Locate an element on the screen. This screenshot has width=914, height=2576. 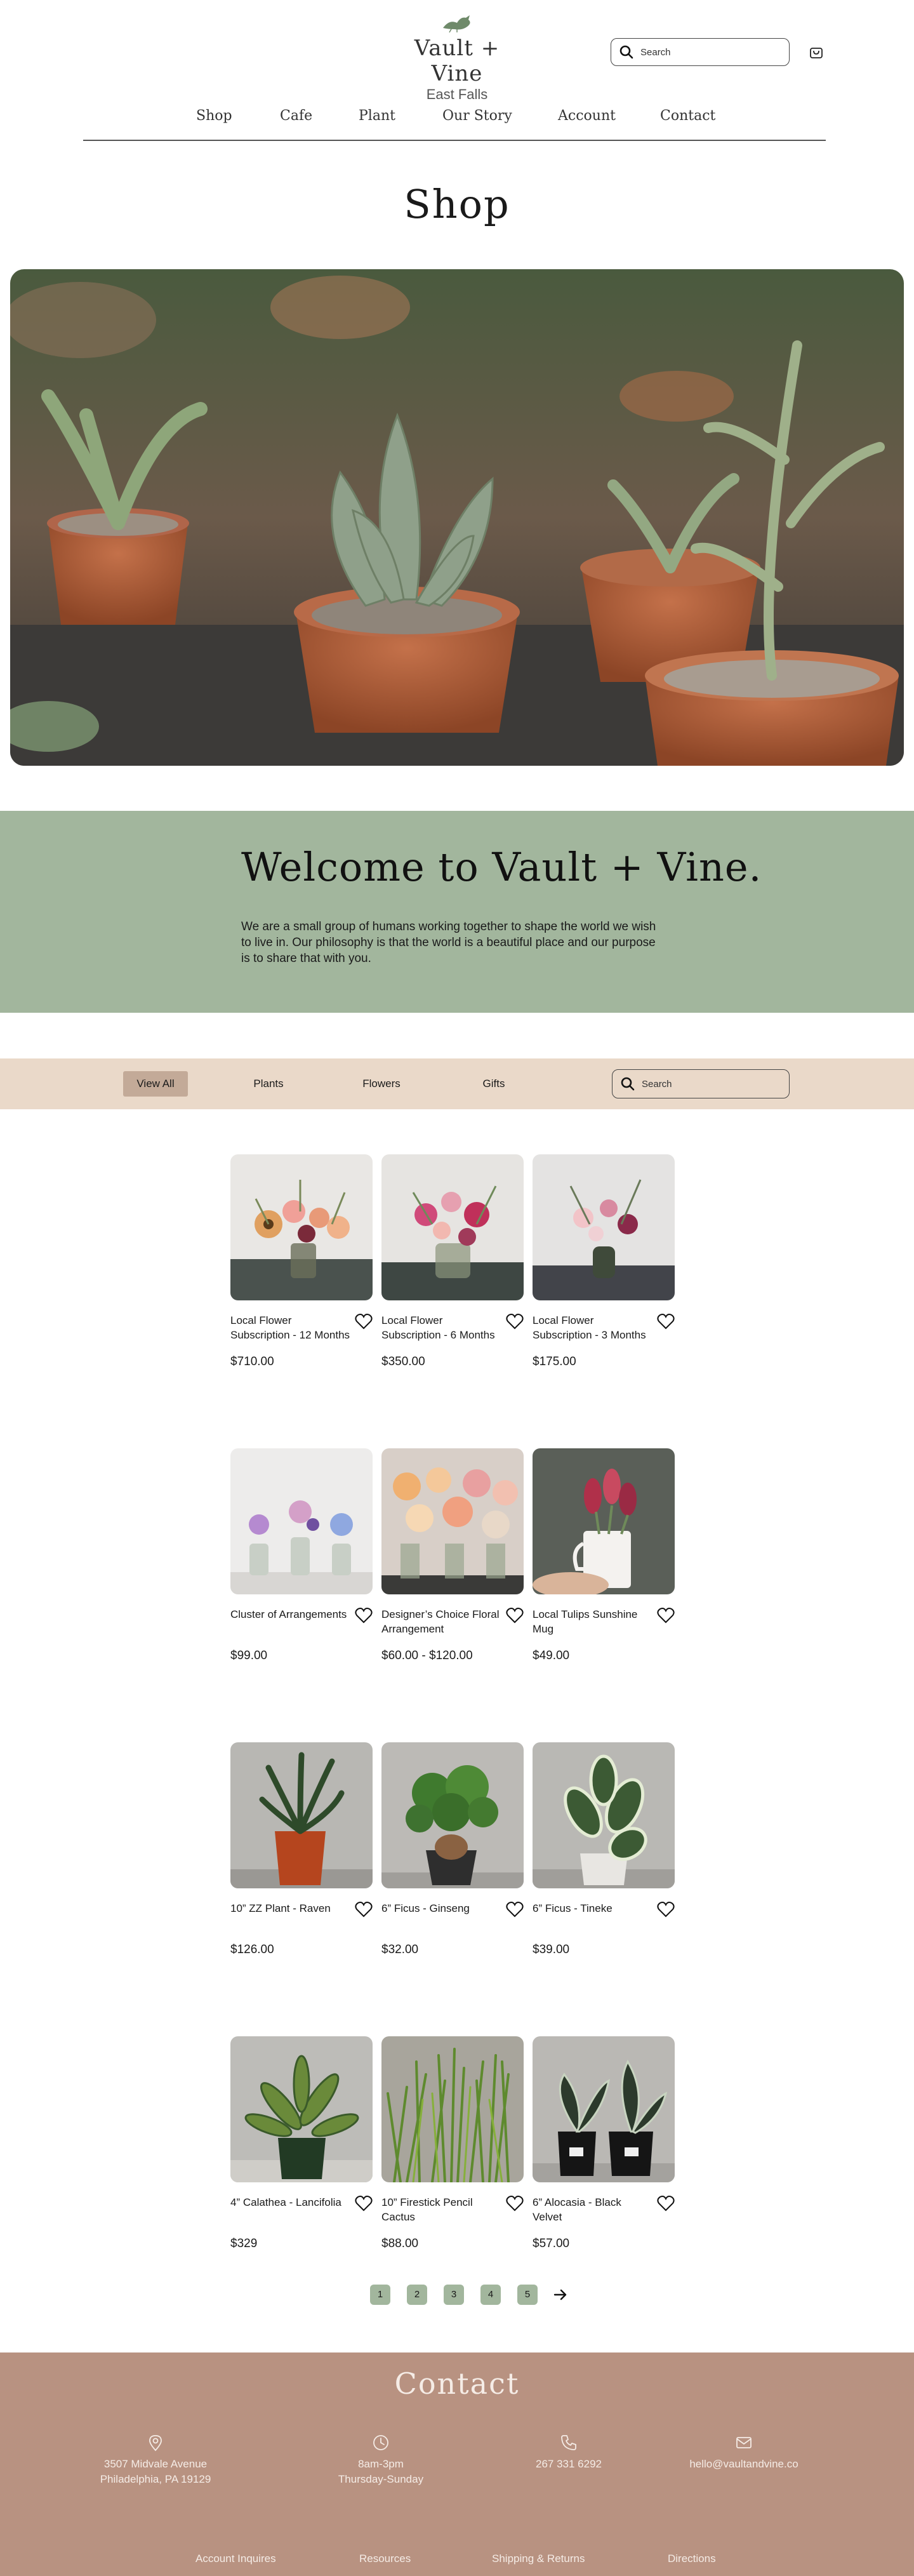
shopping-bag-icon is located at coordinates (816, 52).